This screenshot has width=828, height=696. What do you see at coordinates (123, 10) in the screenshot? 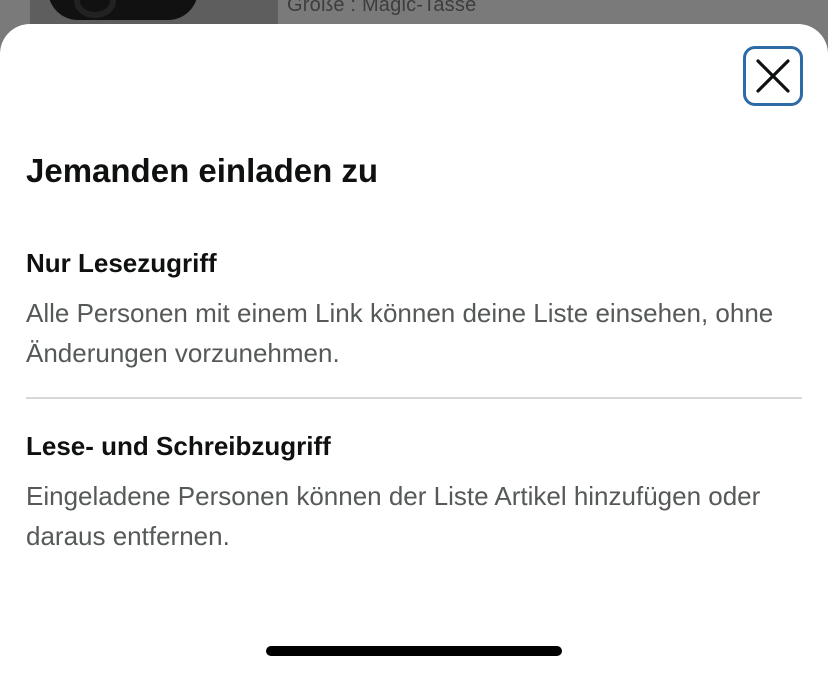
I see `mug-image` at bounding box center [123, 10].